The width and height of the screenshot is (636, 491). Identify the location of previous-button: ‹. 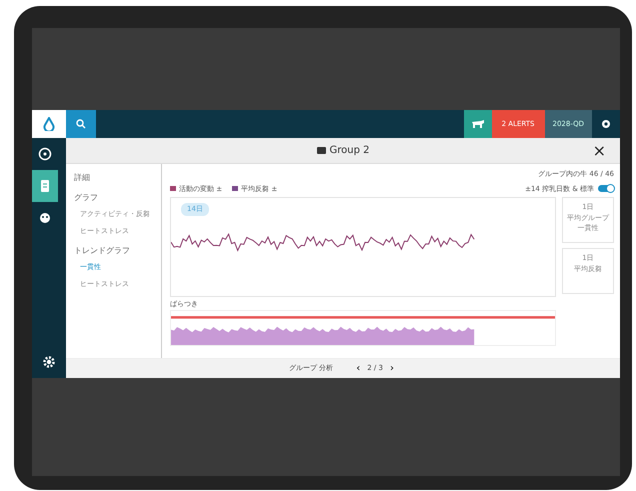
(358, 369).